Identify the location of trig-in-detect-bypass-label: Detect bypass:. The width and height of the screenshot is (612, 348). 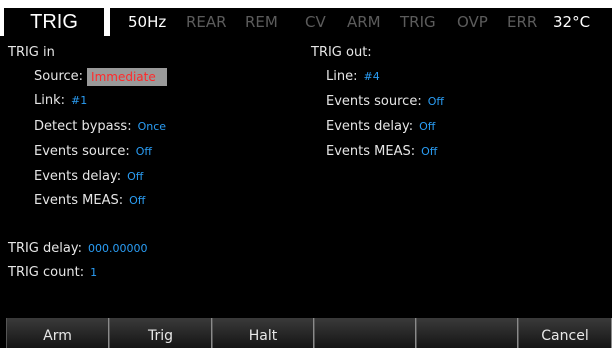
(83, 126).